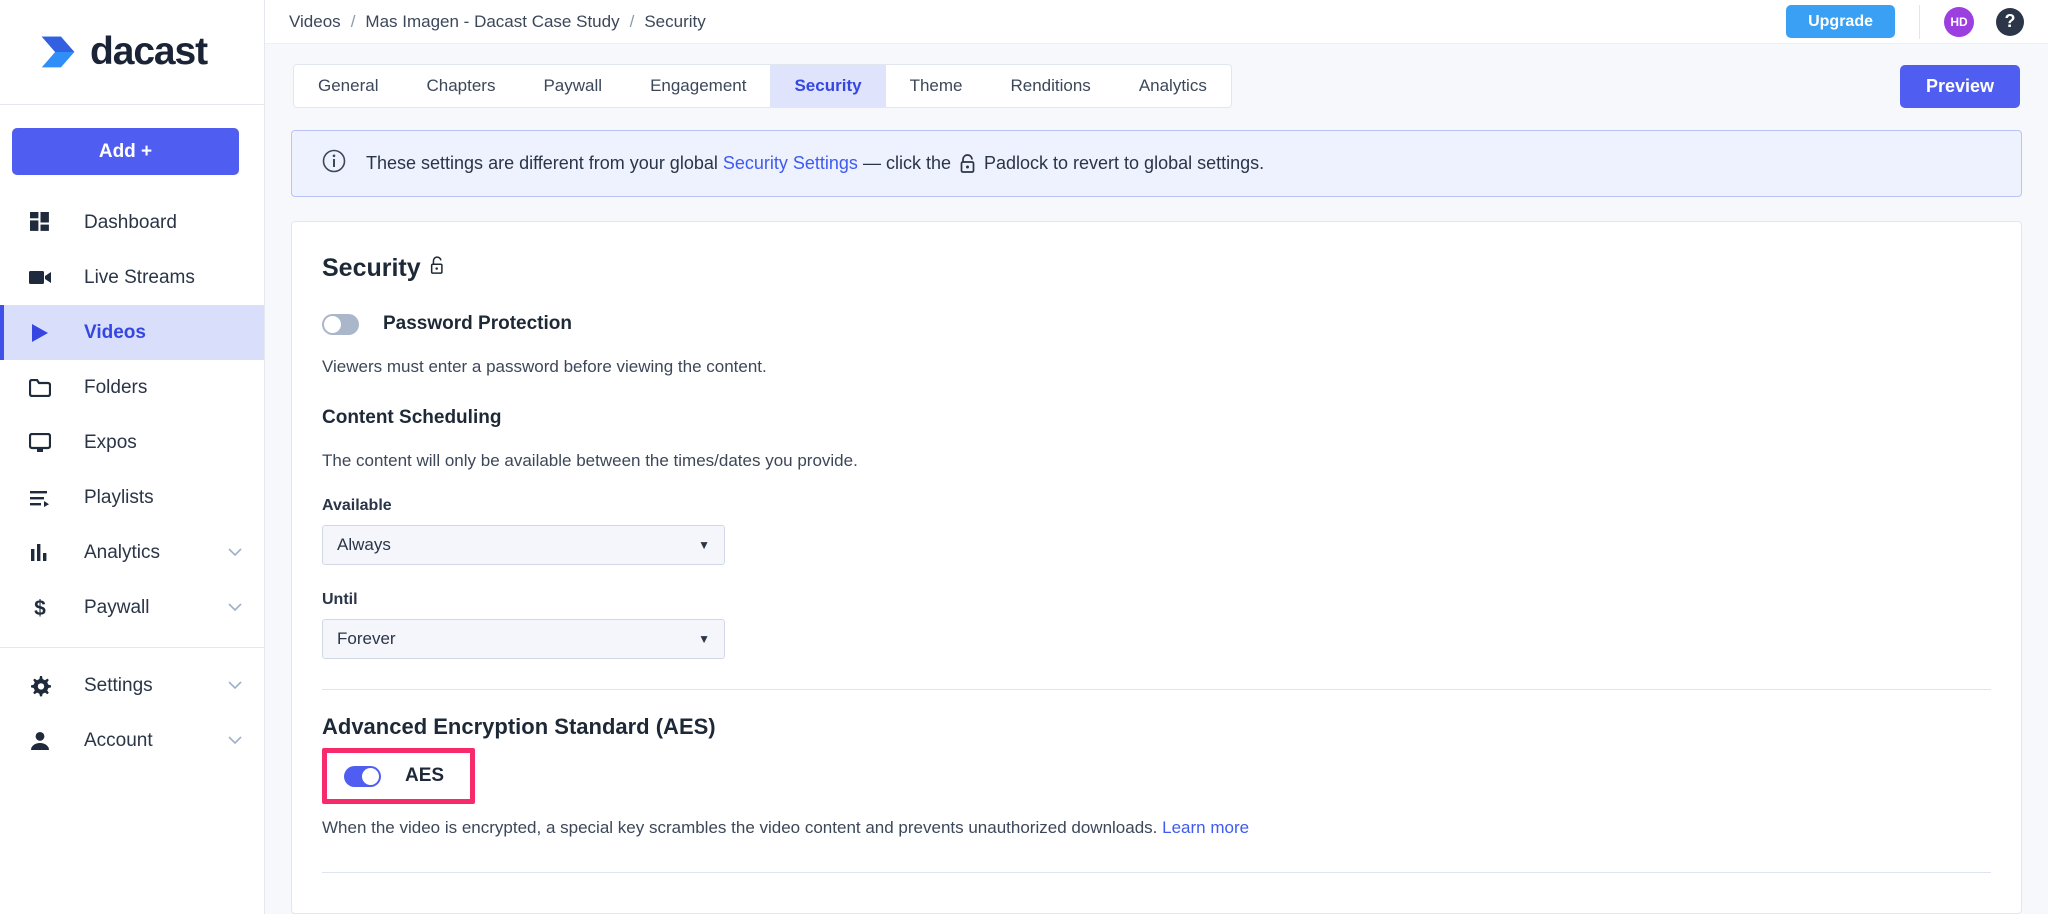  What do you see at coordinates (1050, 86) in the screenshot?
I see `tab-renditions: Renditions` at bounding box center [1050, 86].